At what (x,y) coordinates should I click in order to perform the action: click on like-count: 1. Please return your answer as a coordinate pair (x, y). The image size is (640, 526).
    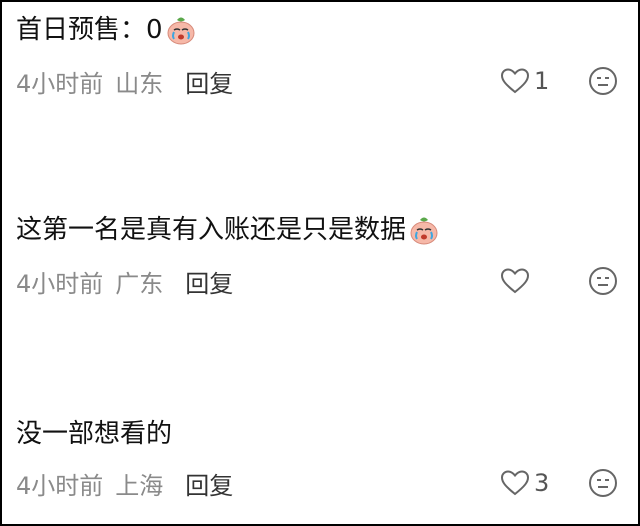
    Looking at the image, I should click on (542, 81).